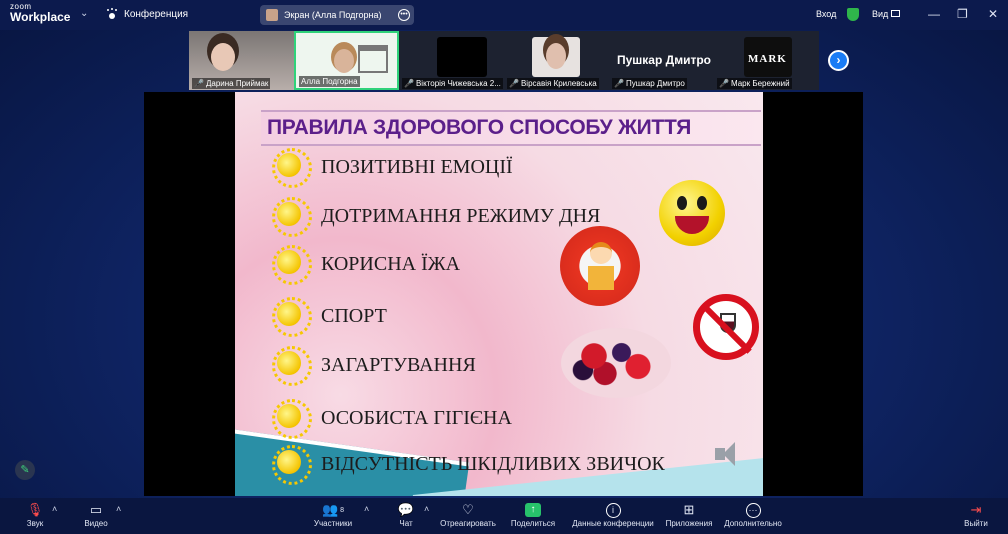  I want to click on rule-item: ПОЗИТИВНІ ЕМОЦІЇ, so click(509, 166).